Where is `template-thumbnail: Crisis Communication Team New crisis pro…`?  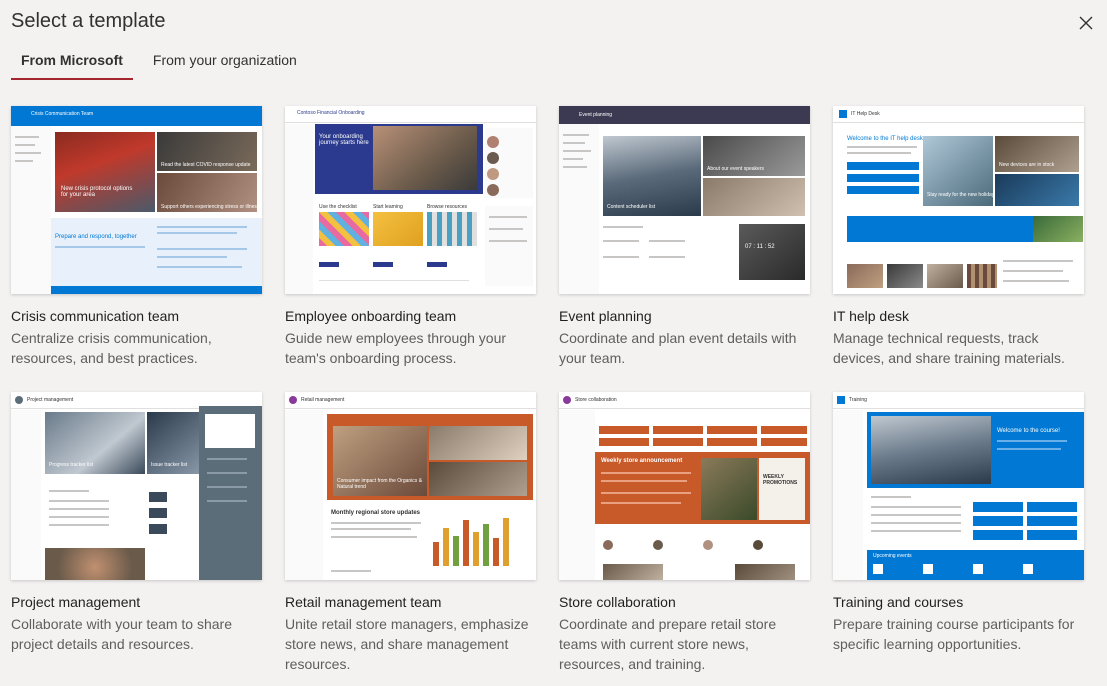
template-thumbnail: Crisis Communication Team New crisis pro… is located at coordinates (136, 200).